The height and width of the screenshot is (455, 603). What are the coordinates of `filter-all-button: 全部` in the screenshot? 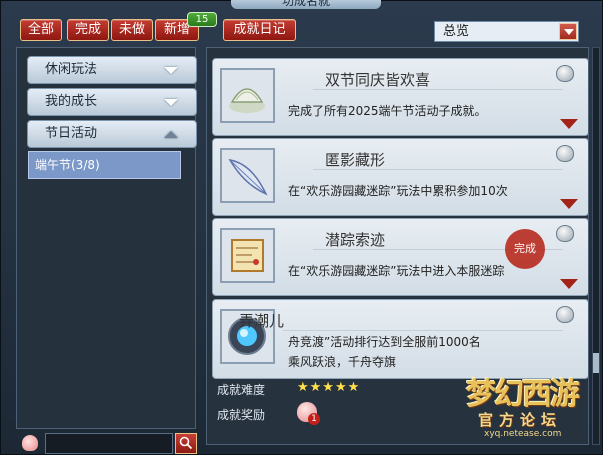 It's located at (41, 30).